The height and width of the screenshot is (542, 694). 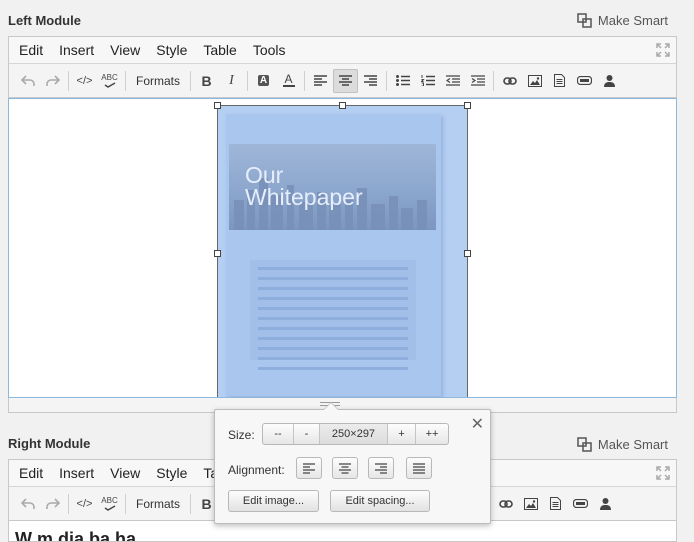 I want to click on size-control: -- - 250×297 + ++, so click(x=355, y=434).